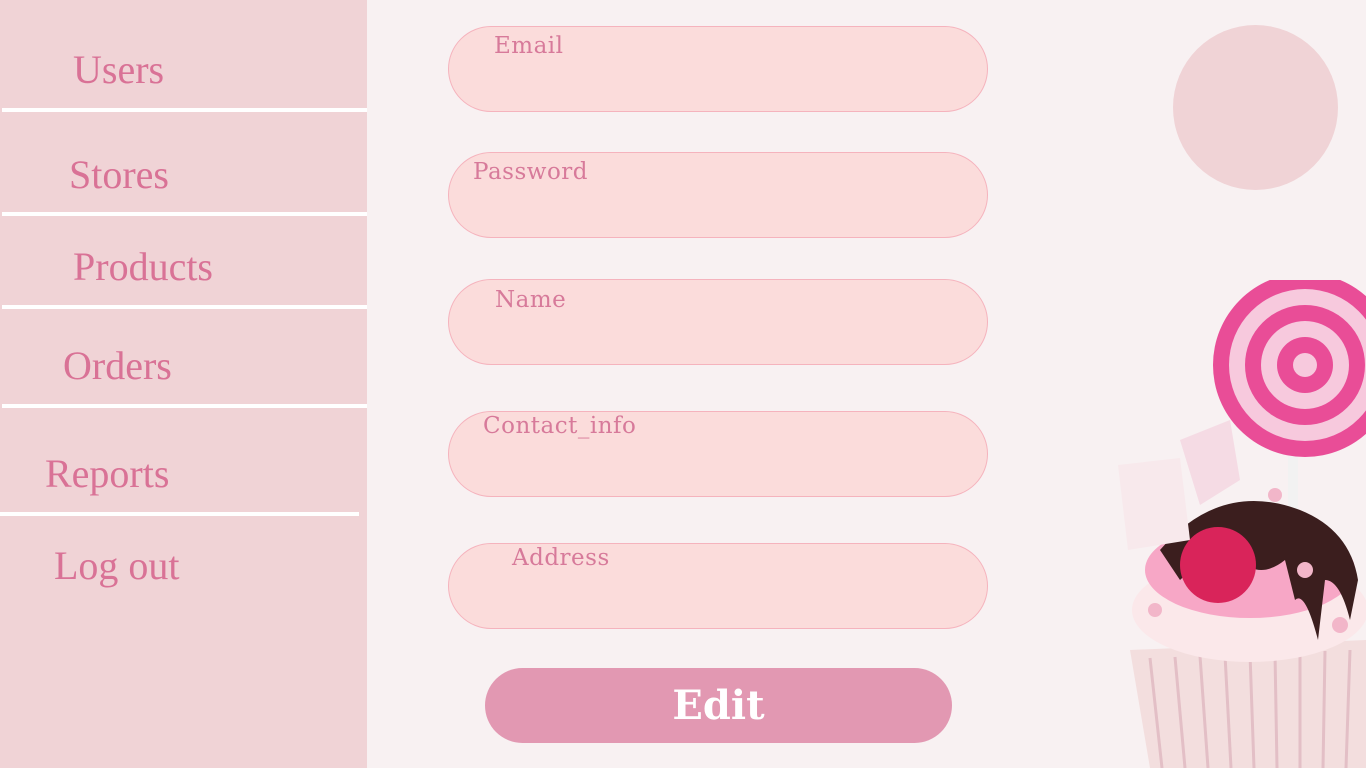 The height and width of the screenshot is (768, 1366). I want to click on cupcake-lollipop-icon, so click(1242, 524).